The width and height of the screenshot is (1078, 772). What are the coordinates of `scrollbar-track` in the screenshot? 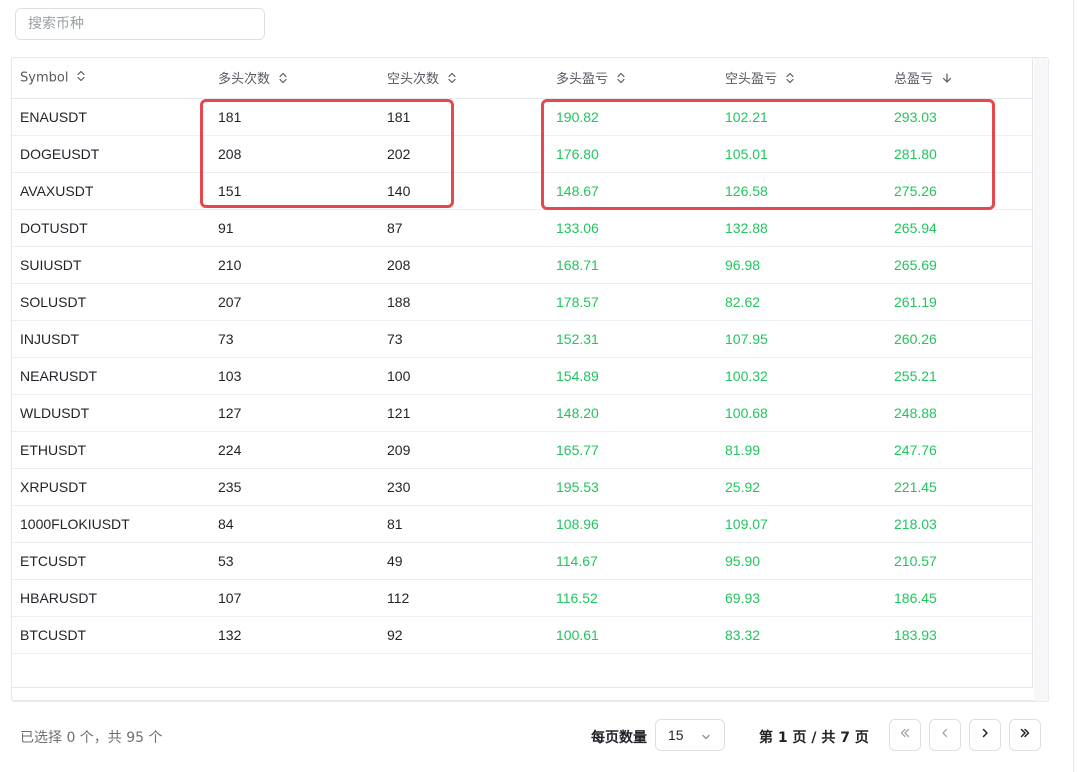 It's located at (1041, 379).